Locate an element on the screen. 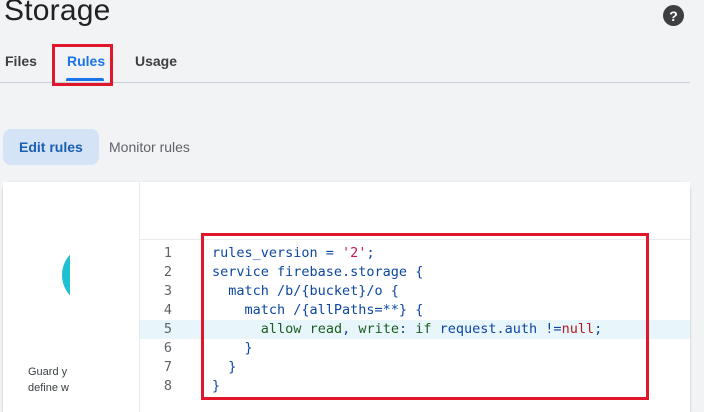 Image resolution: width=704 pixels, height=412 pixels. help-glyph: ? is located at coordinates (673, 15).